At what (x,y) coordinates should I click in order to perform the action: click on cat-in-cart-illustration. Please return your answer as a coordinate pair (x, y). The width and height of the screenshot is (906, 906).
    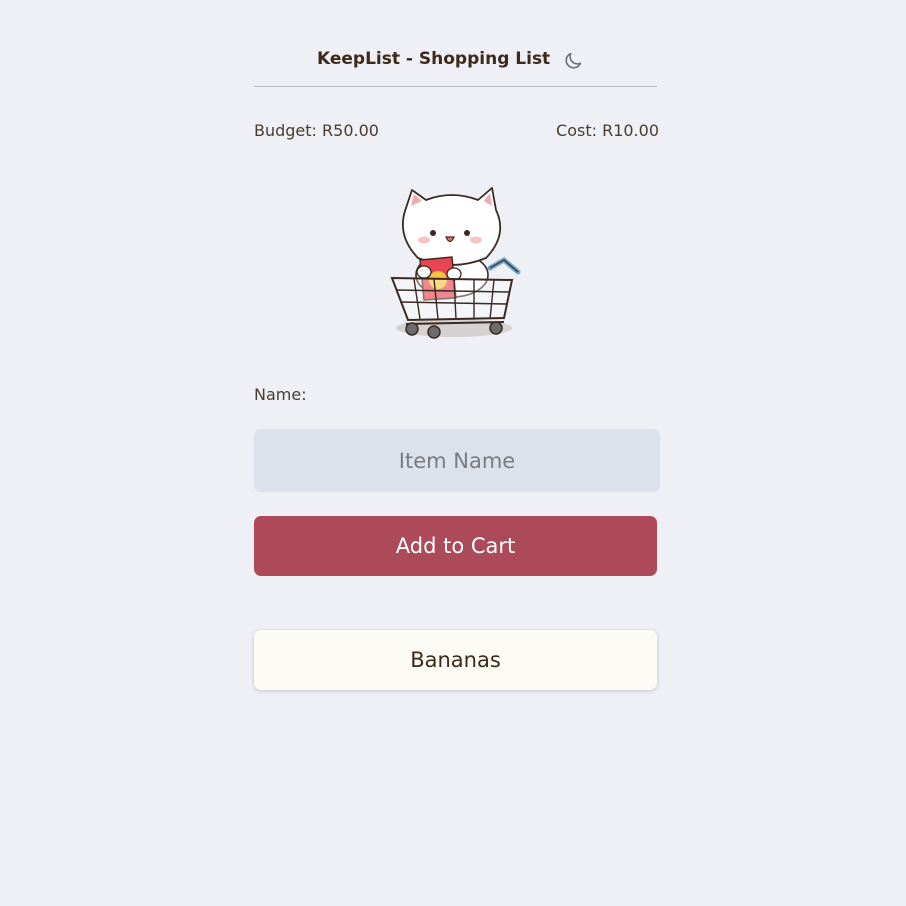
    Looking at the image, I should click on (455, 263).